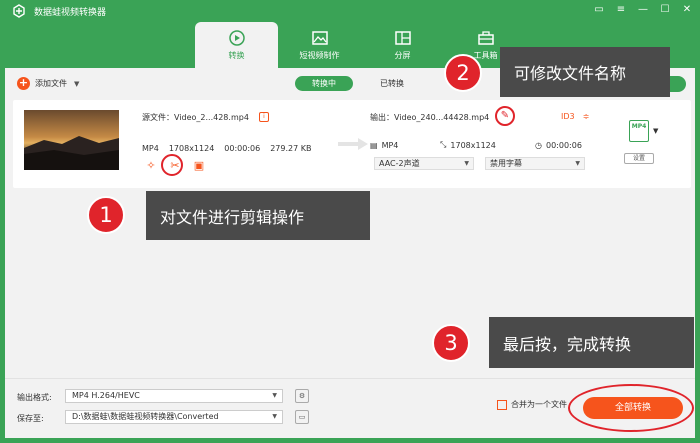 The image size is (700, 443). I want to click on tab-converted: 已转换, so click(392, 83).